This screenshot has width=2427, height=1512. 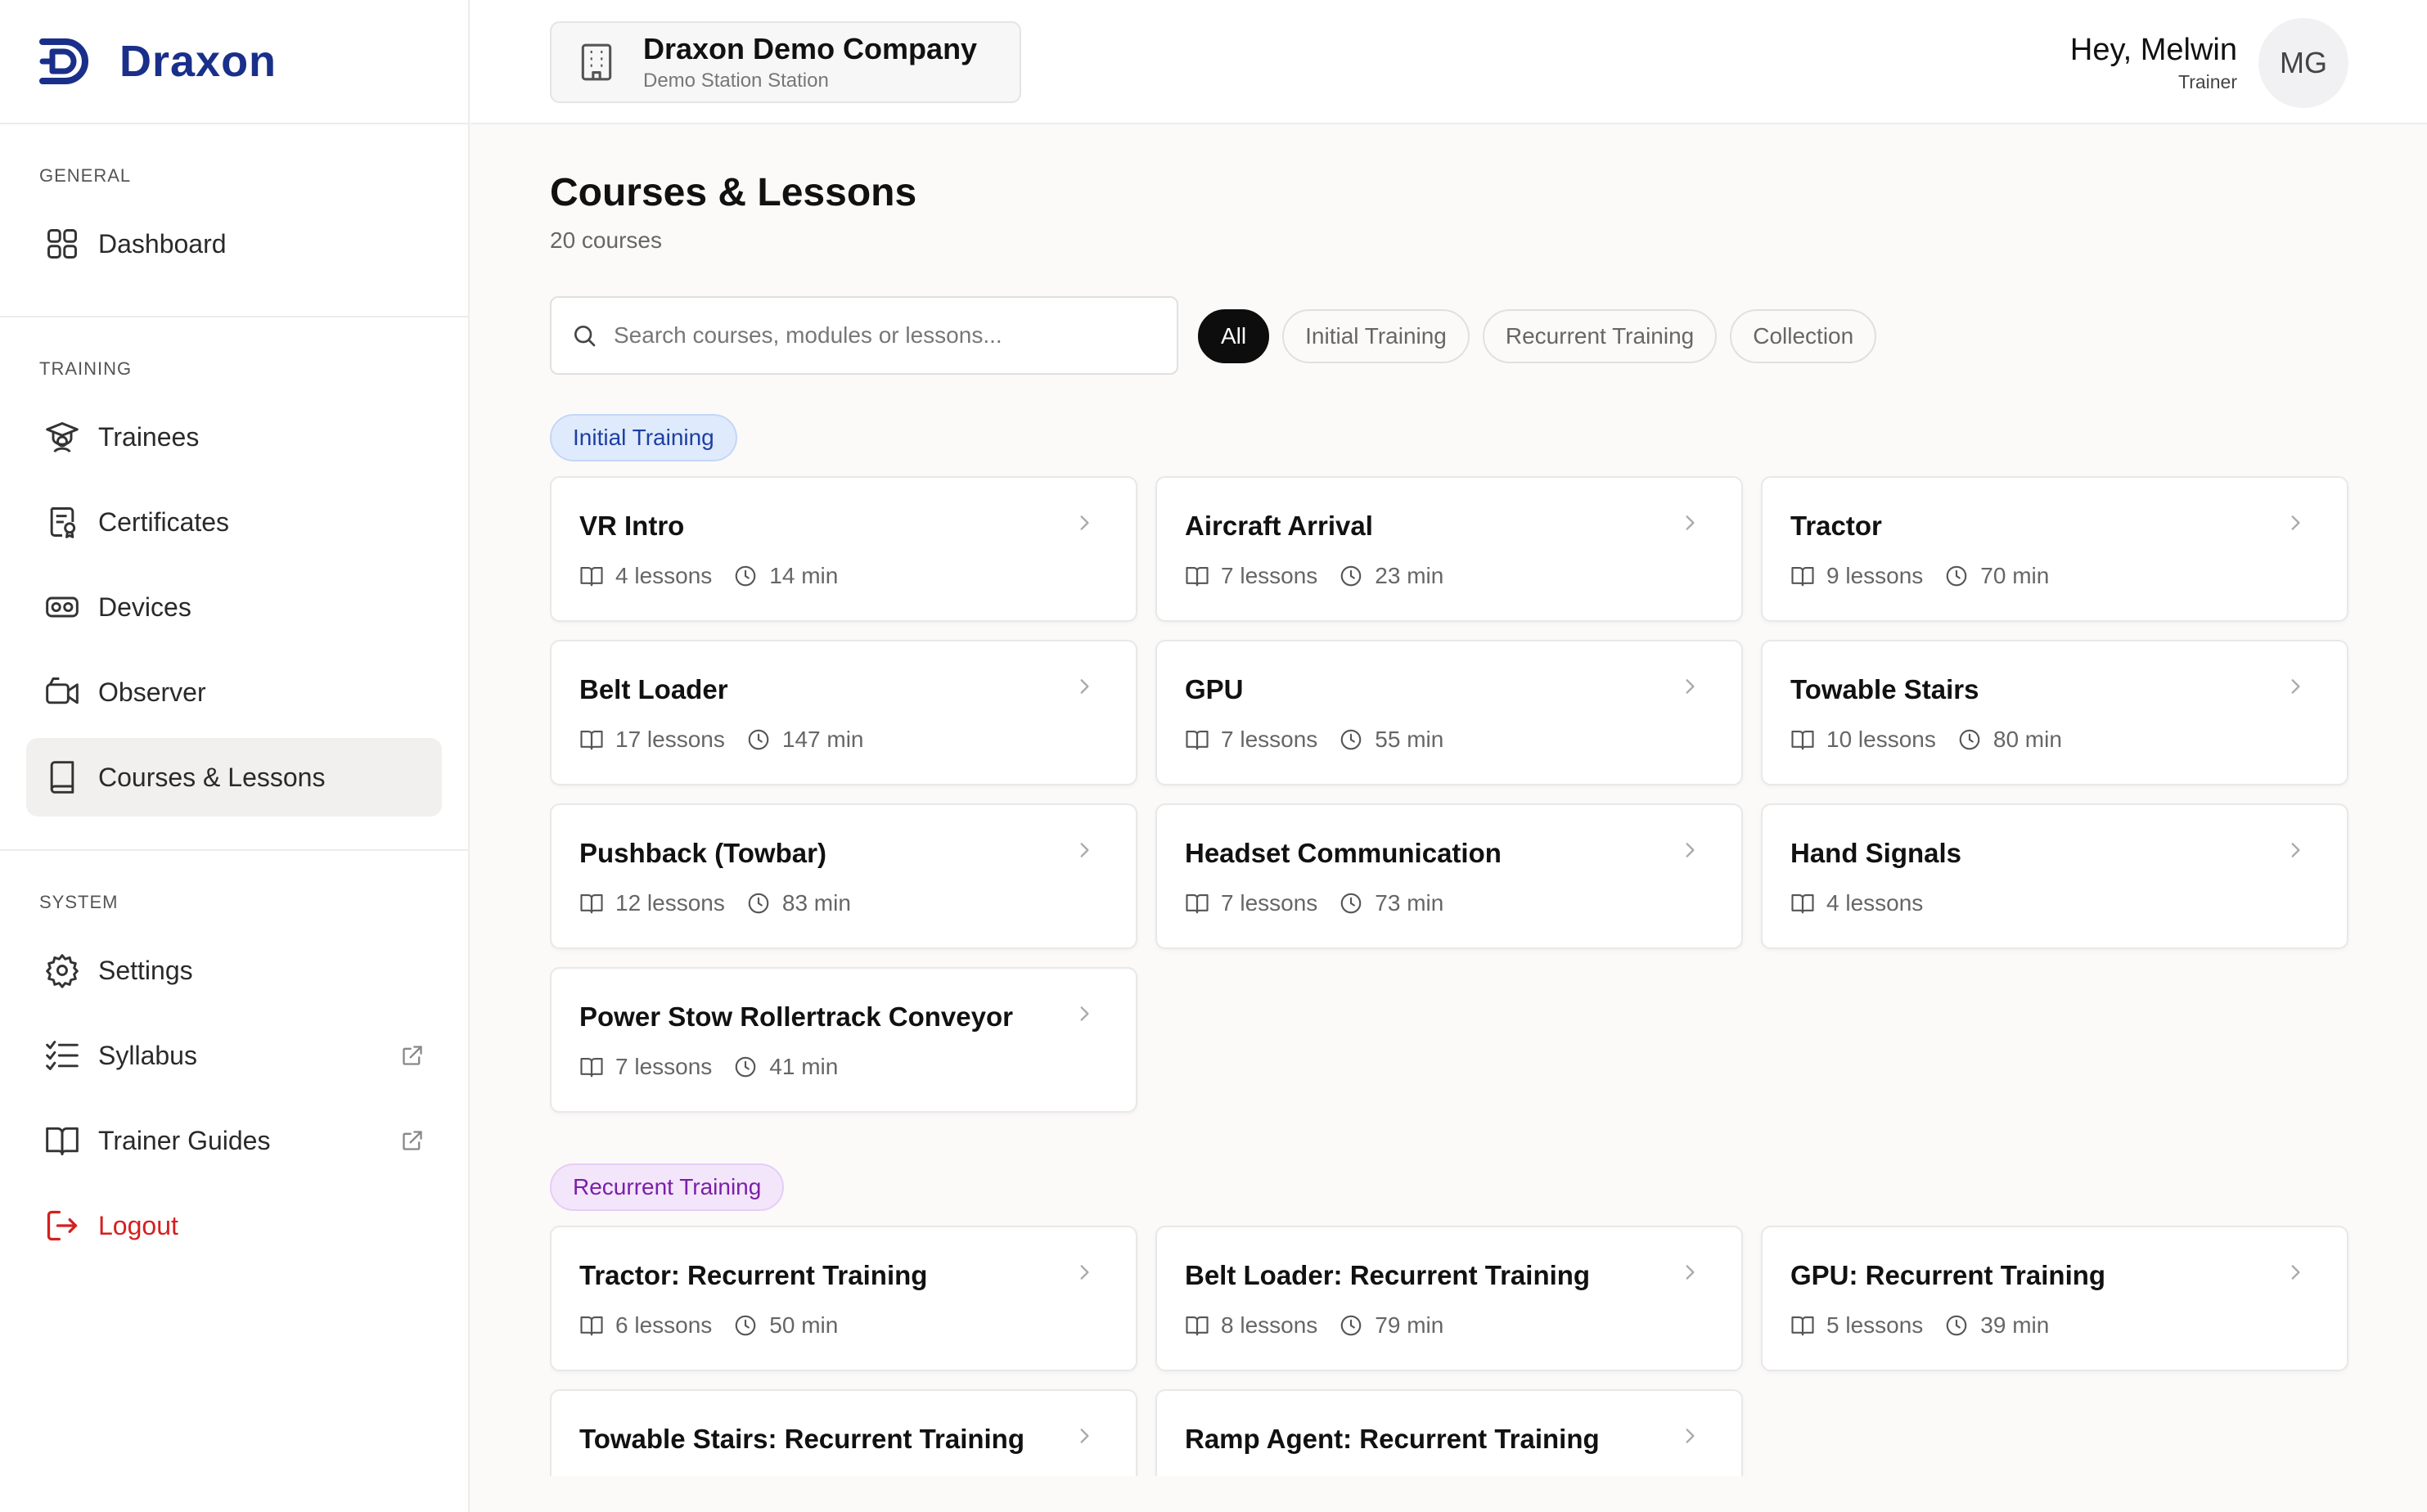 What do you see at coordinates (234, 971) in the screenshot?
I see `sidebar-item-settings: Settings` at bounding box center [234, 971].